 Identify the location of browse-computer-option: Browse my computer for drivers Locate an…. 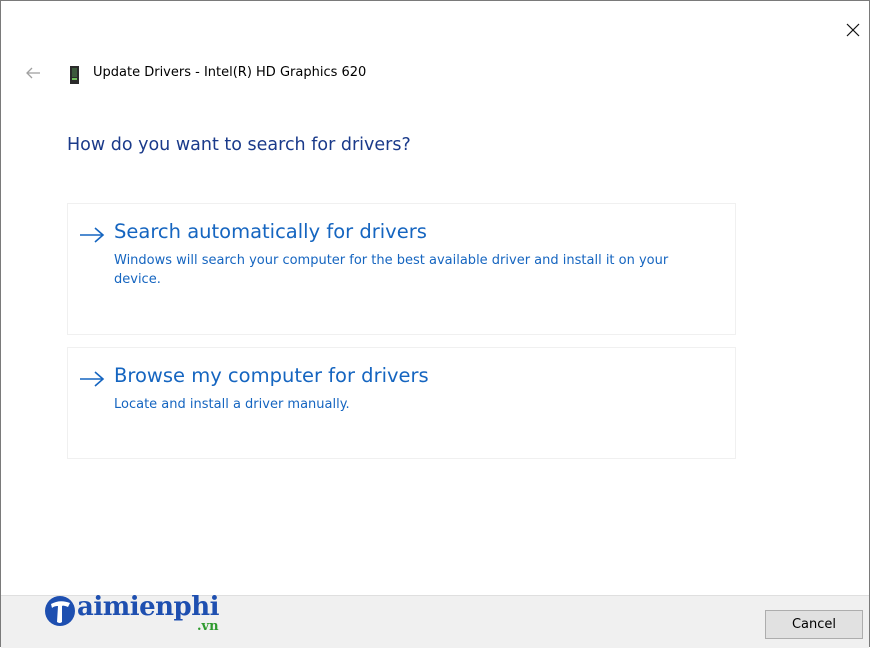
(401, 403).